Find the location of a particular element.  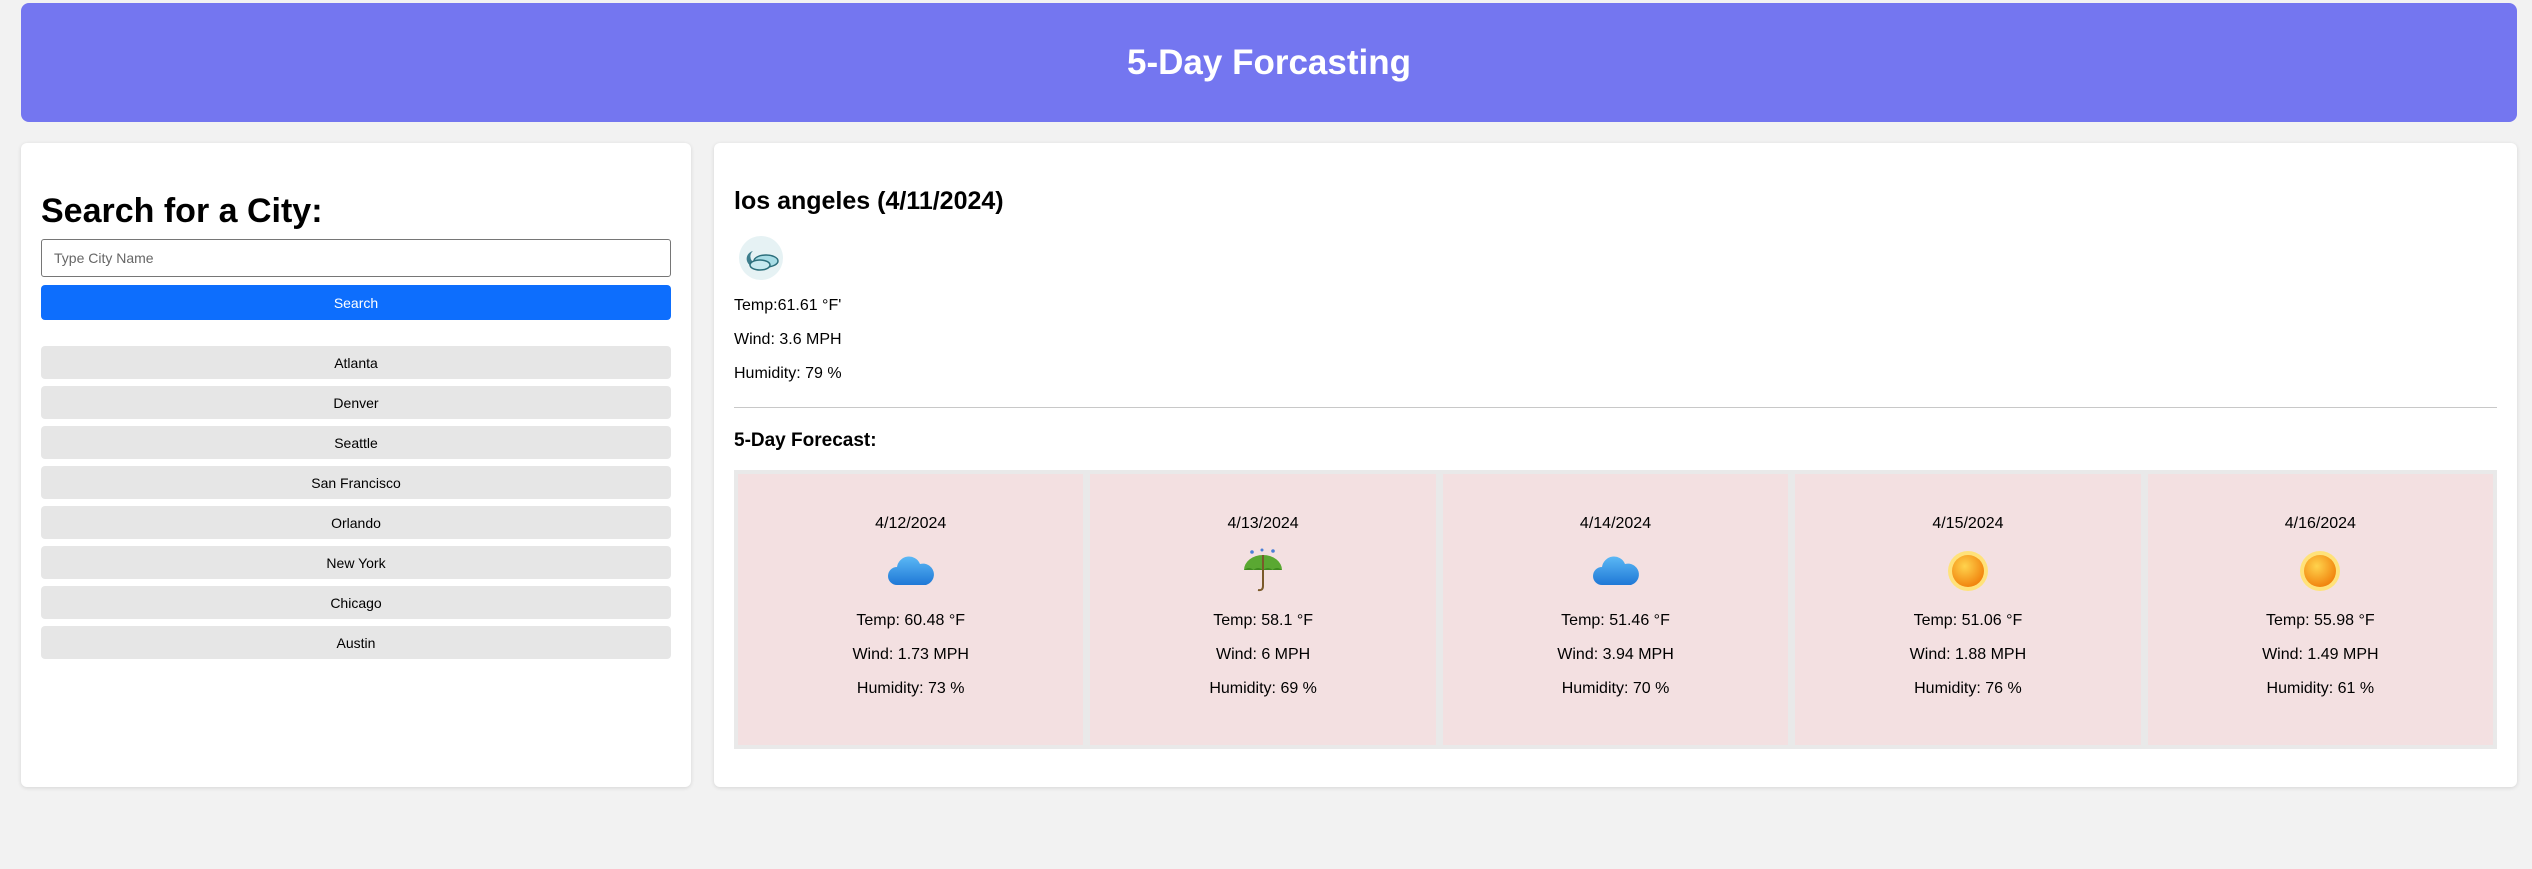

app-title: 5-Day Forcasting is located at coordinates (1269, 62).